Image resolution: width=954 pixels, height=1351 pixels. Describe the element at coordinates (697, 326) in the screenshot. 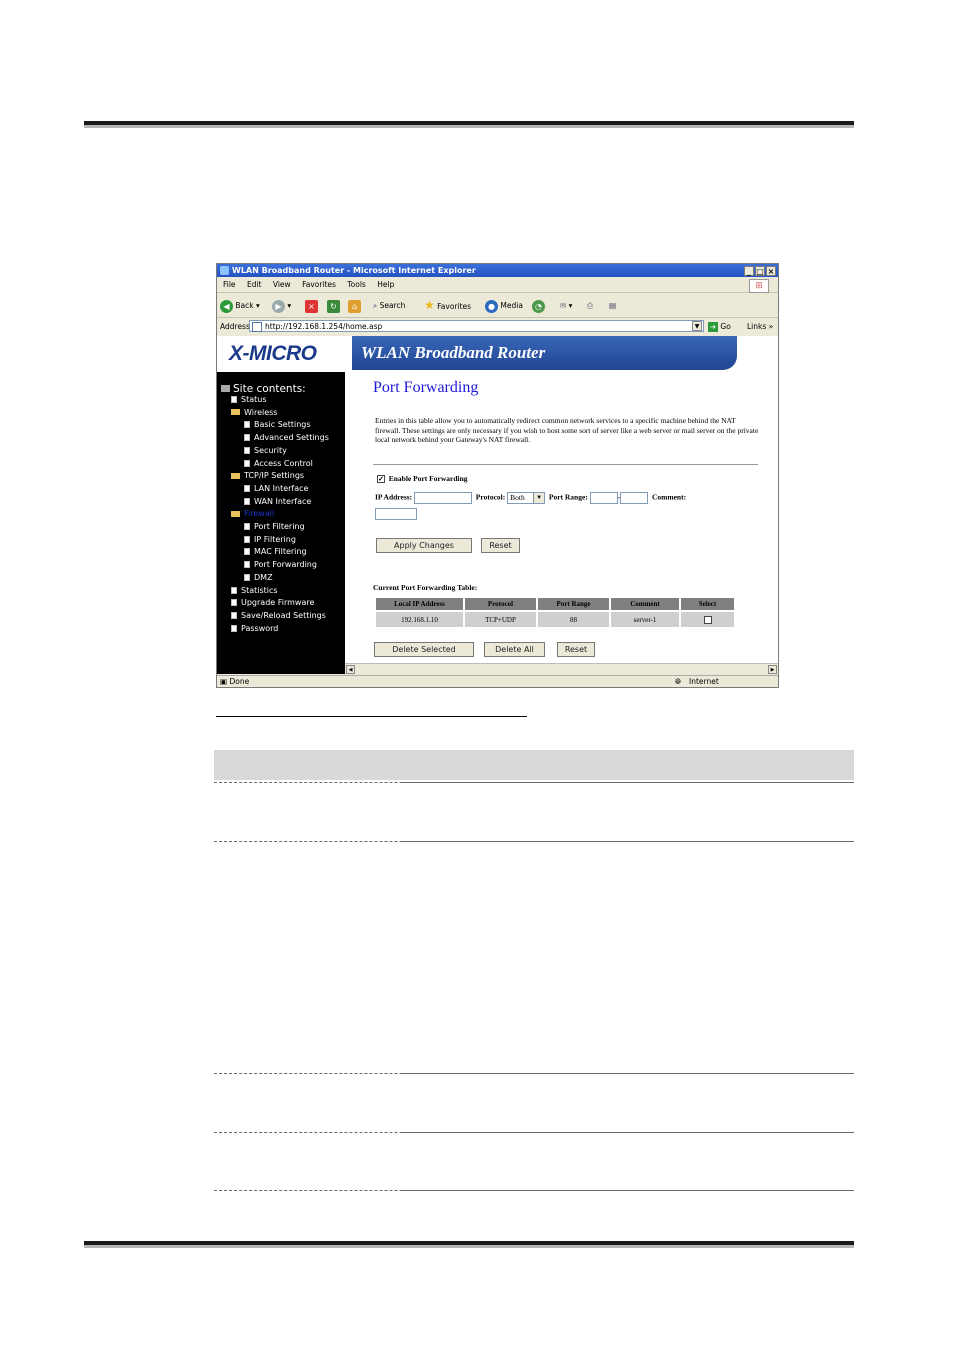

I see `address-dropdown-icon: ▼` at that location.